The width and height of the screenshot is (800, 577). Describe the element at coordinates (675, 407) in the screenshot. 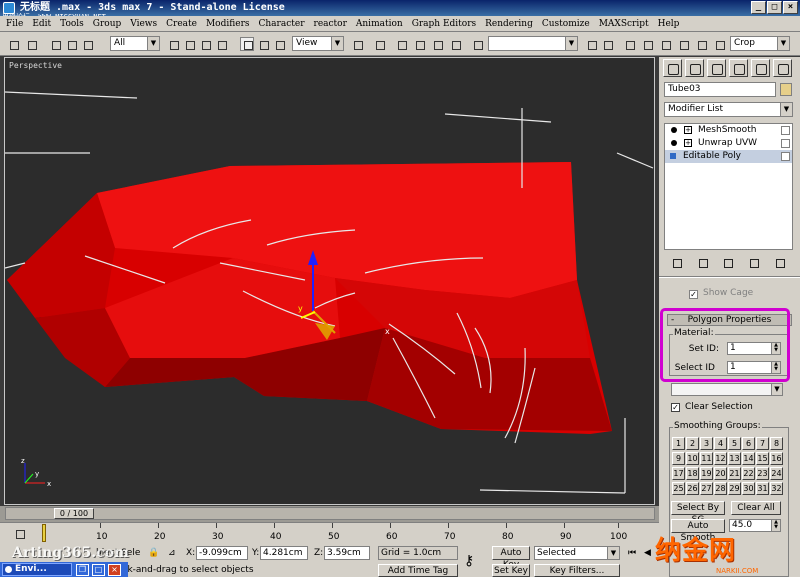

I see `clear-selection-checkbox: ✓` at that location.